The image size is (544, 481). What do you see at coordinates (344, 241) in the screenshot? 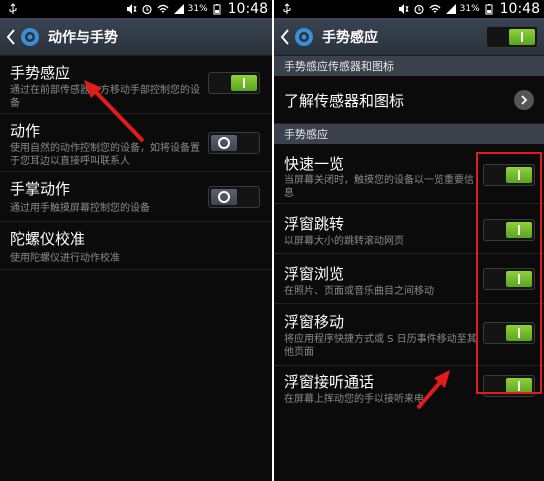
I see `row-desc: 以屏幕大小的跳转滚动网页` at bounding box center [344, 241].